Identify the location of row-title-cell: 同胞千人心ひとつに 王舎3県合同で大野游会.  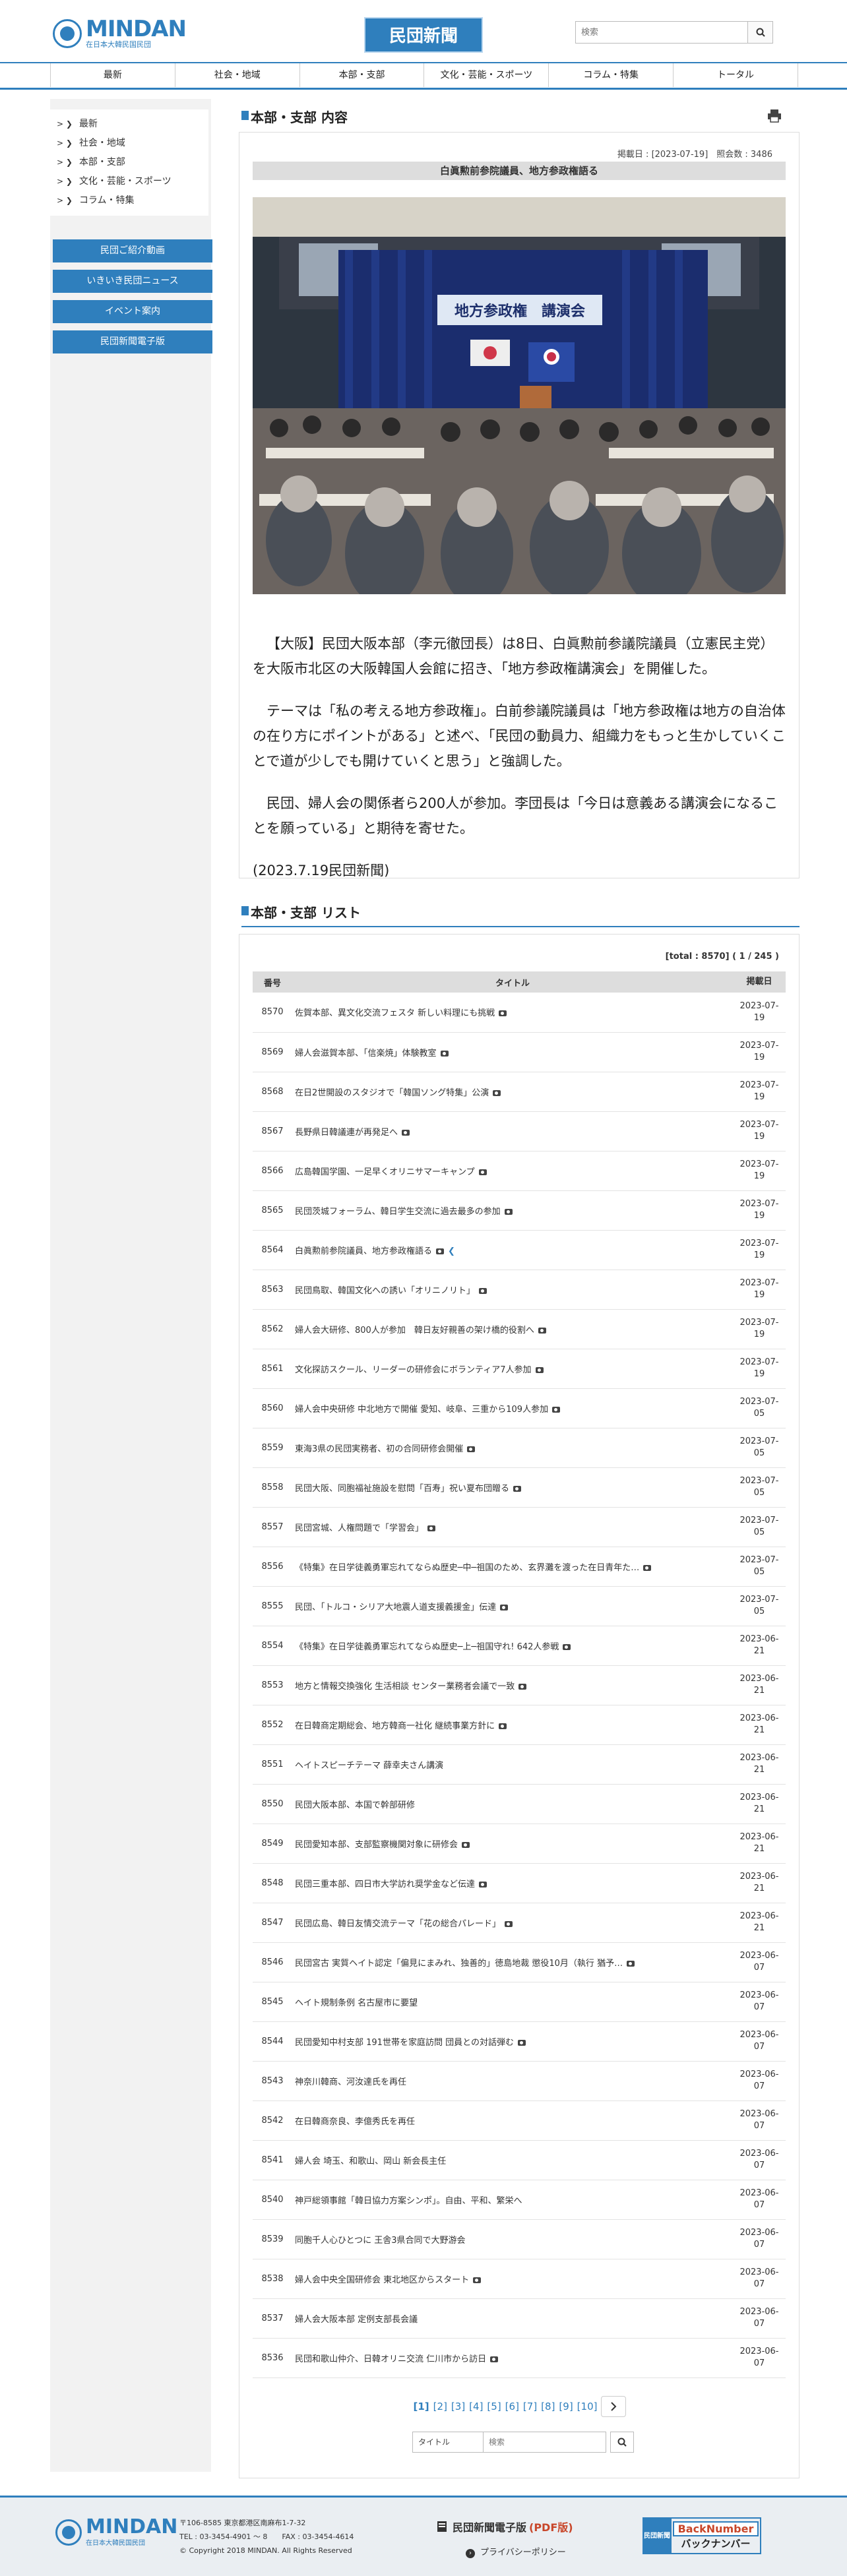
(512, 2239).